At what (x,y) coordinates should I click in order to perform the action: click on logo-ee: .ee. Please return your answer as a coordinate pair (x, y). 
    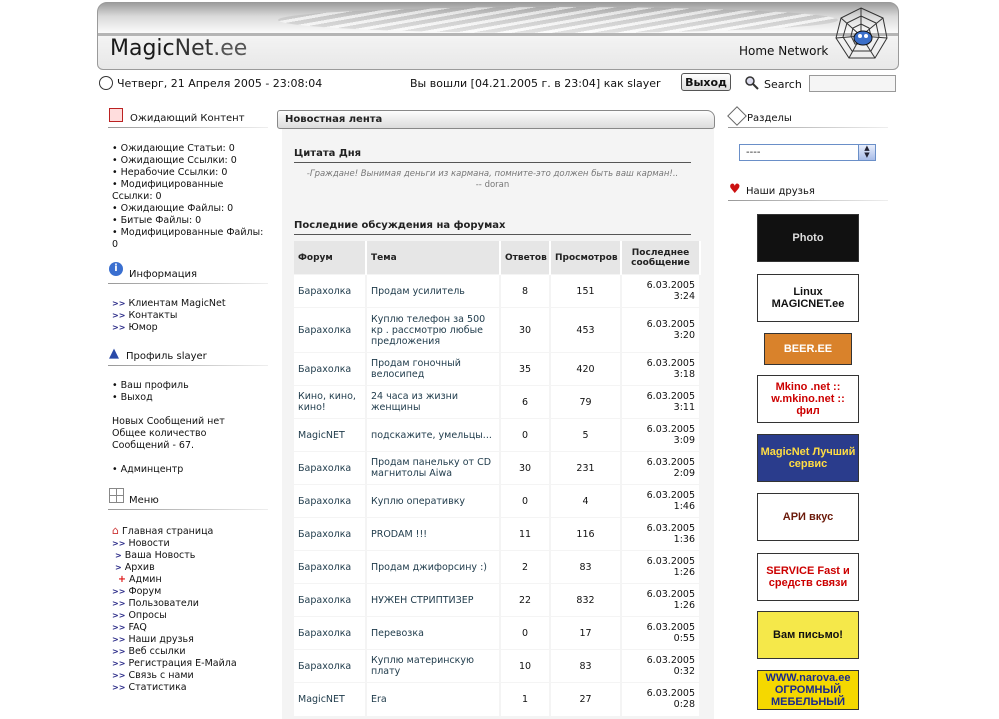
    Looking at the image, I should click on (230, 48).